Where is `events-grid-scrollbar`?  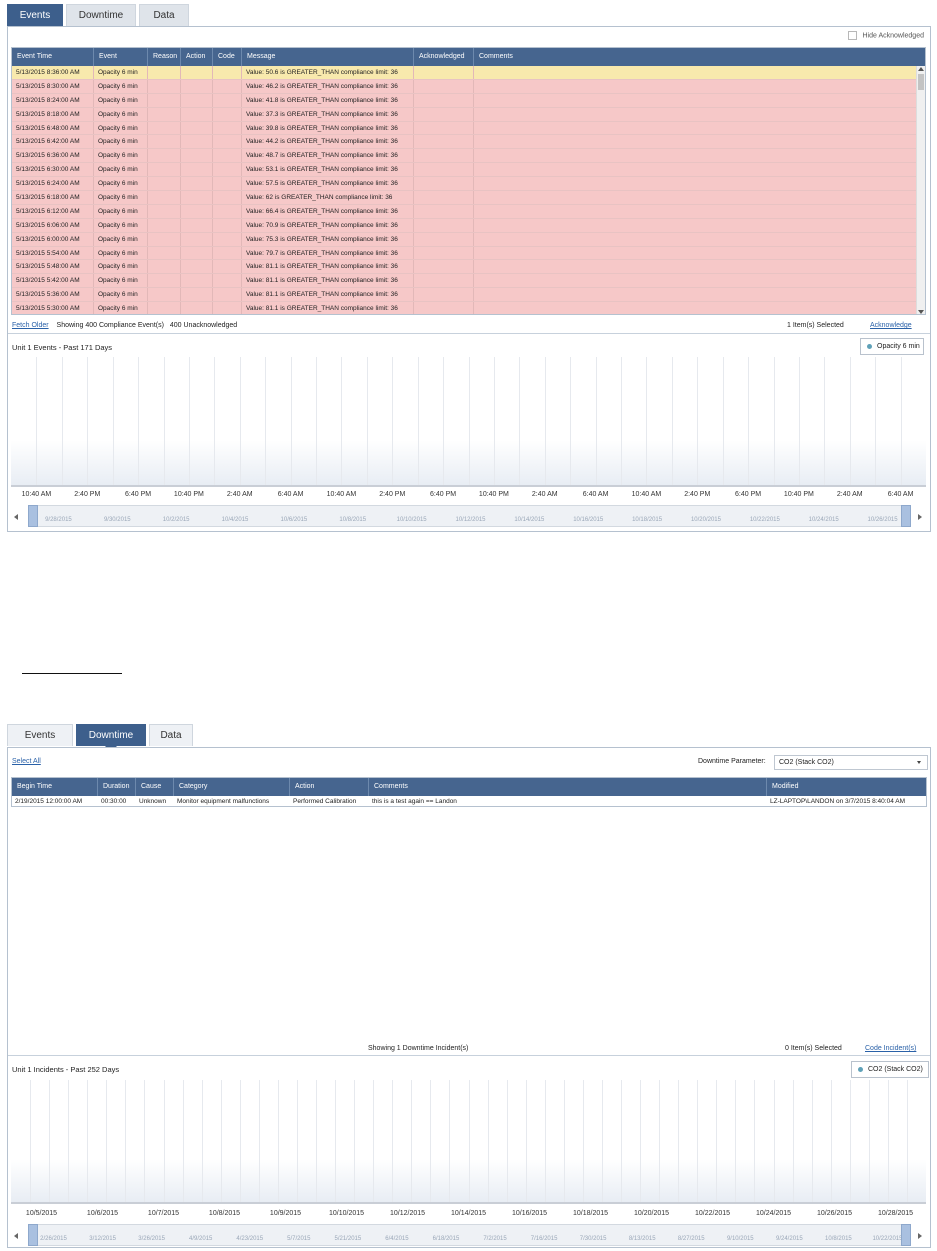 events-grid-scrollbar is located at coordinates (920, 190).